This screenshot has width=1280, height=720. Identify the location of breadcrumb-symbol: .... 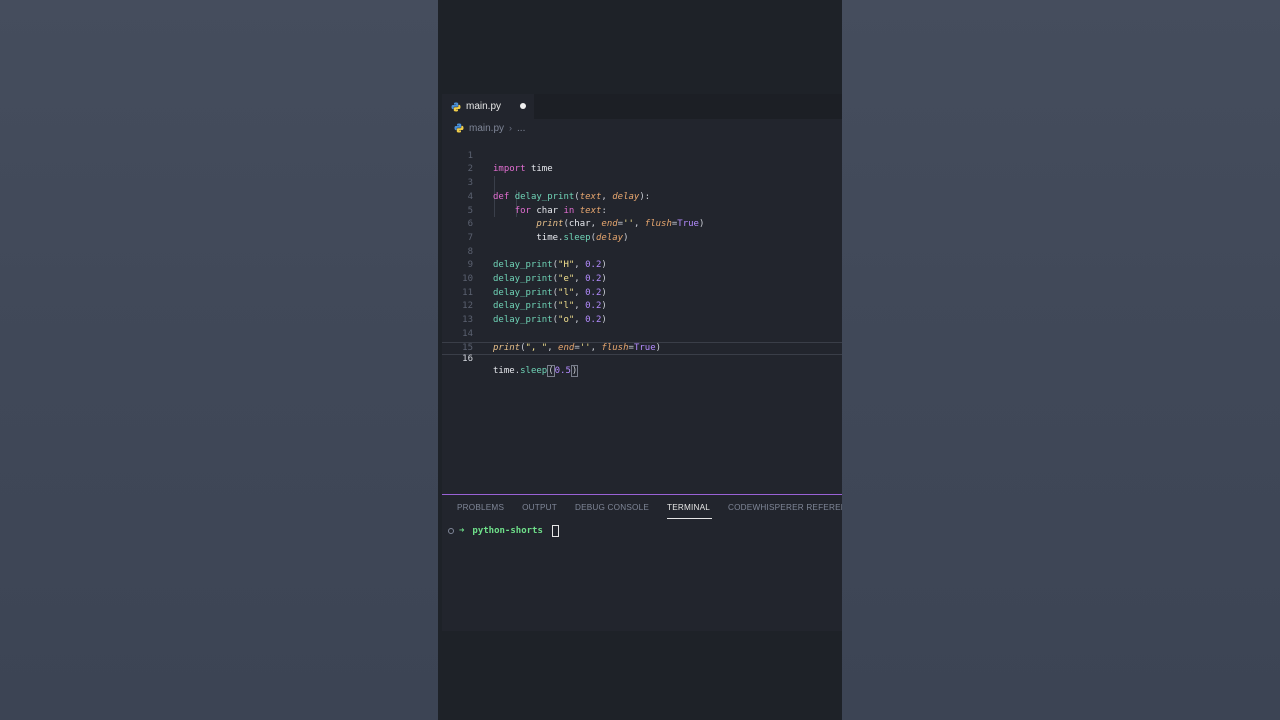
(521, 128).